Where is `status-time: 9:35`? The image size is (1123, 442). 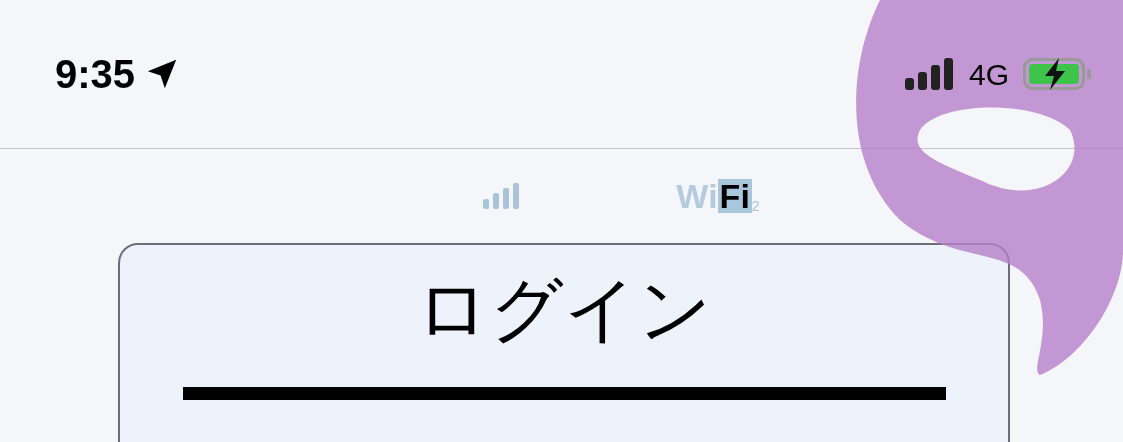 status-time: 9:35 is located at coordinates (95, 74).